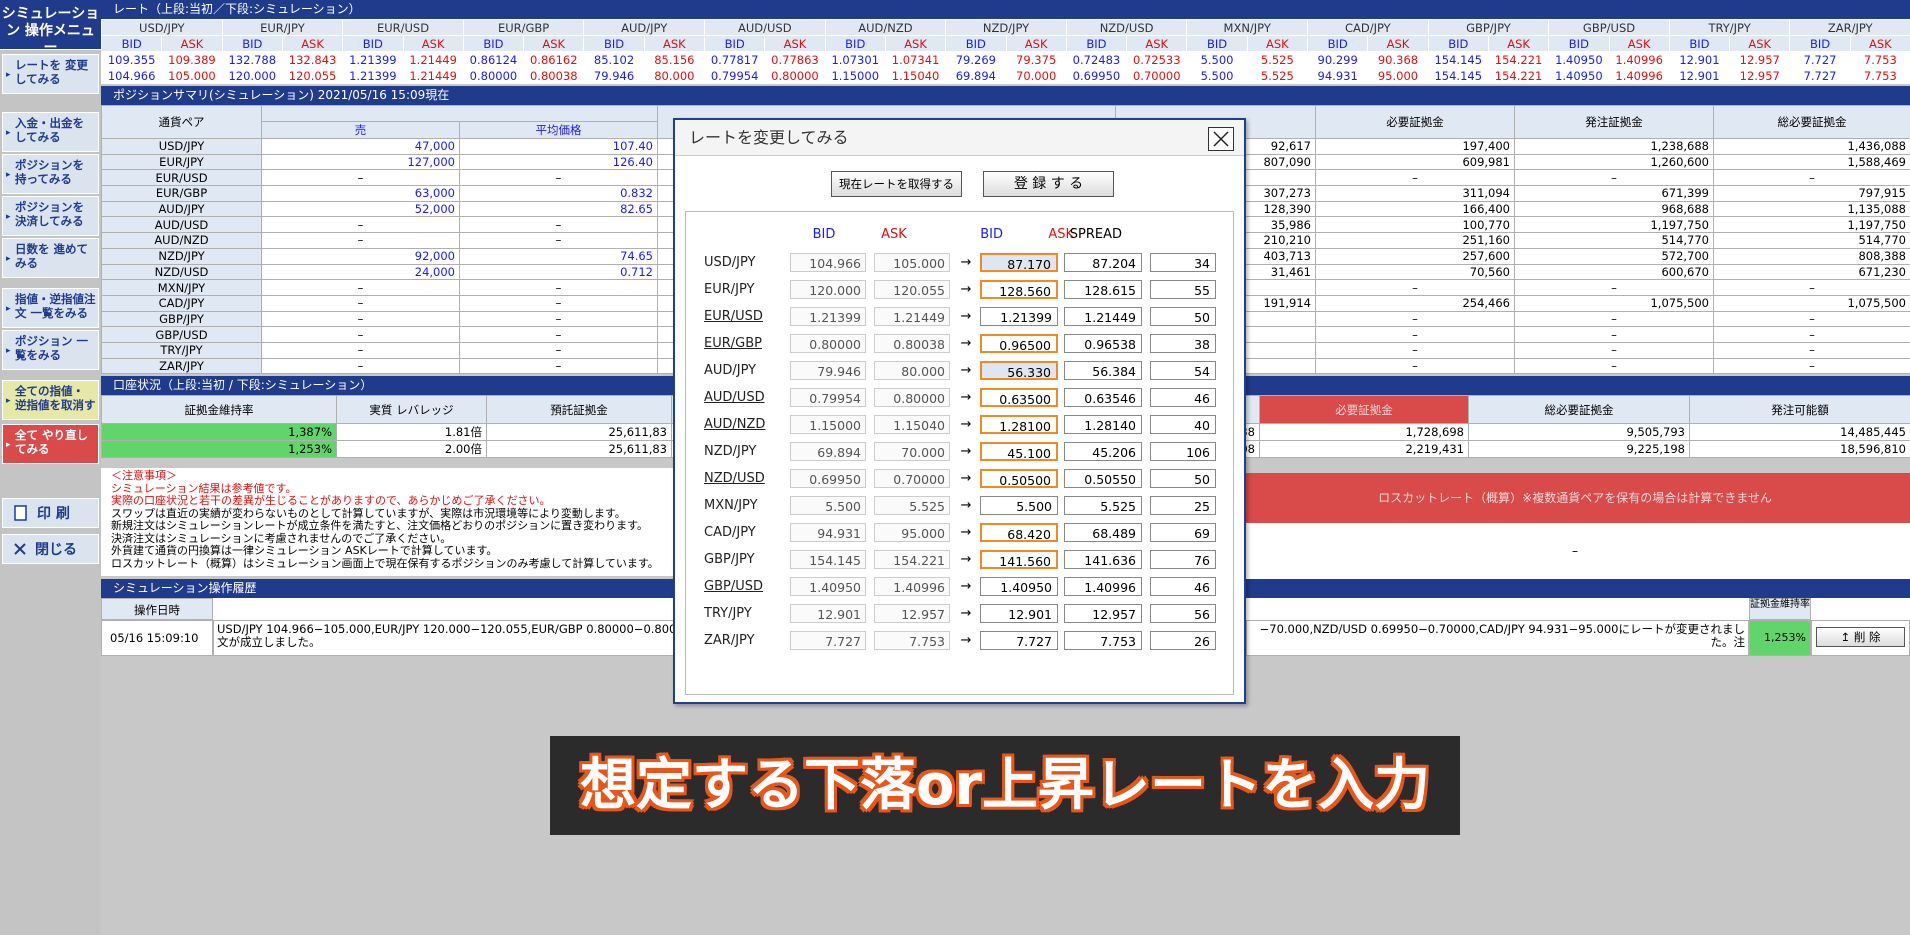 This screenshot has width=1910, height=935. Describe the element at coordinates (730, 262) in the screenshot. I see `rate-edit-pair: USD/JPY` at that location.